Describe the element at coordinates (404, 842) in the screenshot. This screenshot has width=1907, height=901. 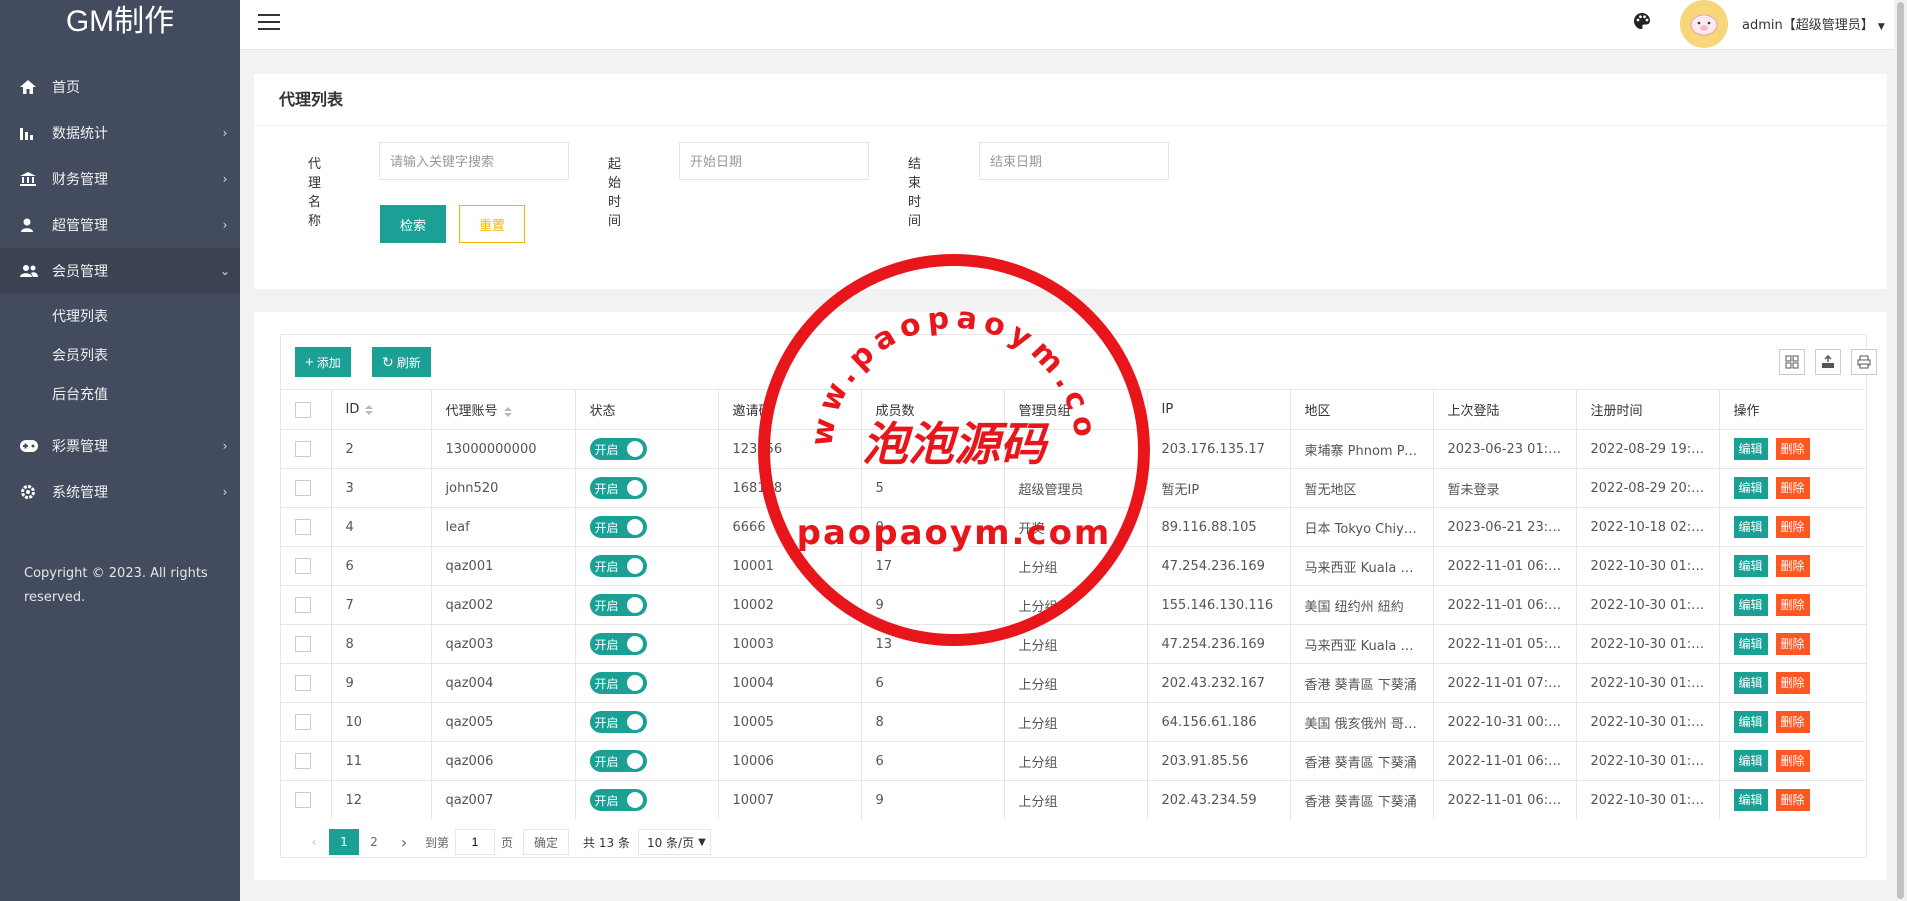
I see `next-page-icon: ›` at that location.